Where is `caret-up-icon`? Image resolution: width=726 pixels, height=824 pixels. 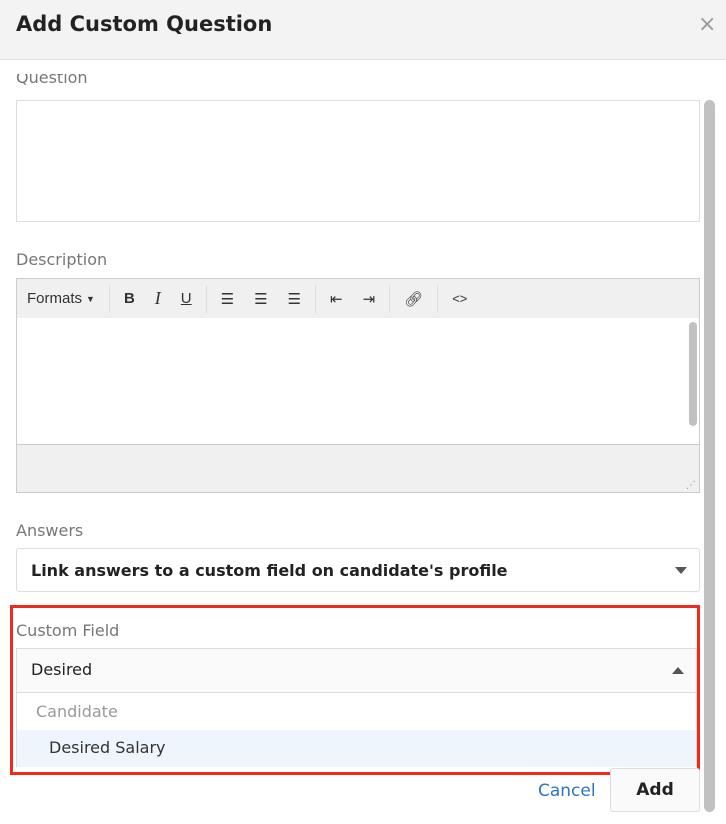 caret-up-icon is located at coordinates (678, 670).